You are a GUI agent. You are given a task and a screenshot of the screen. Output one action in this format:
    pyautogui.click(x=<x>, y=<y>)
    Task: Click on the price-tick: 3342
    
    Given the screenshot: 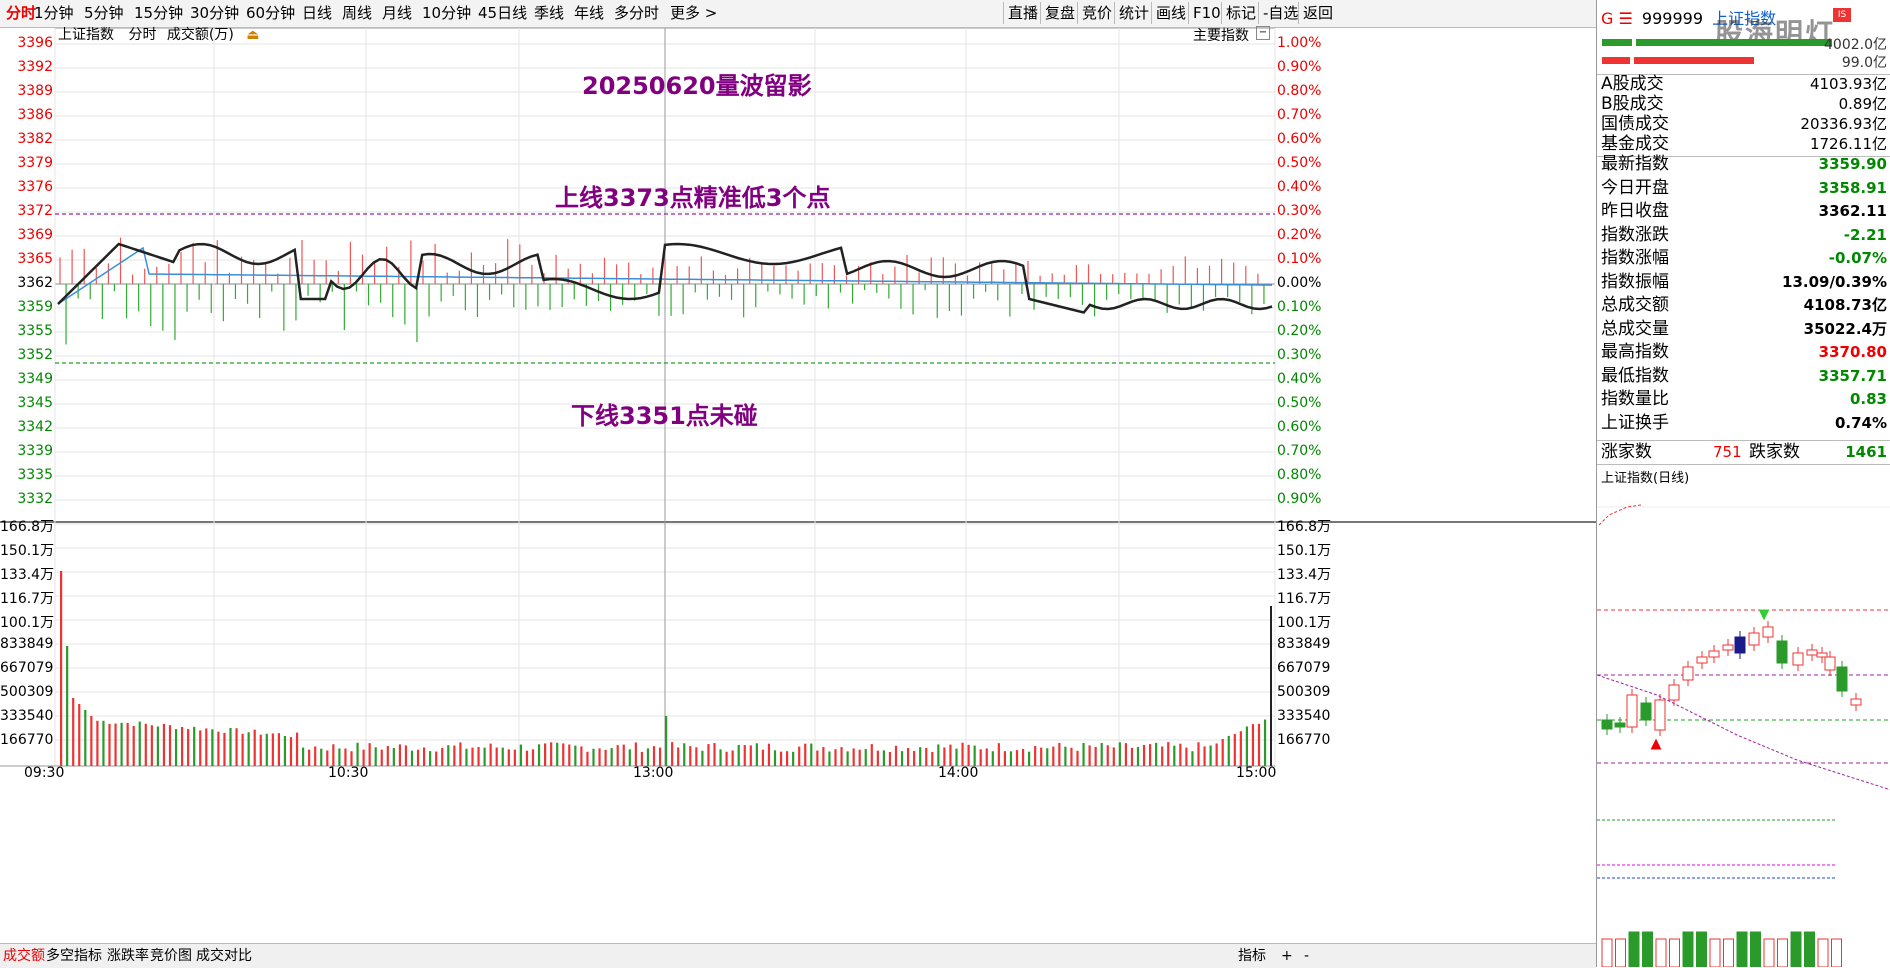 What is the action you would take?
    pyautogui.click(x=35, y=427)
    